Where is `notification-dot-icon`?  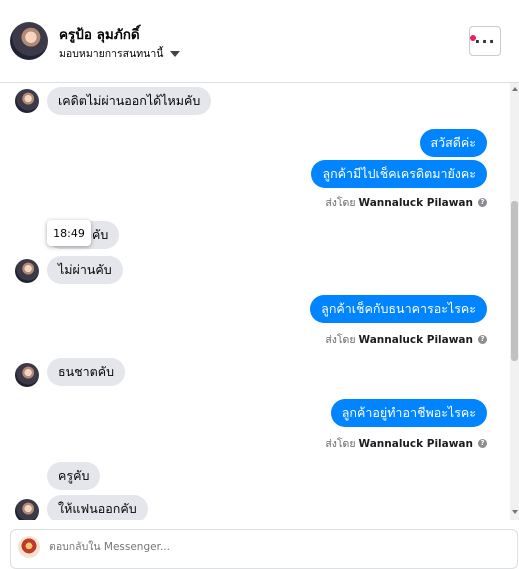
notification-dot-icon is located at coordinates (473, 38).